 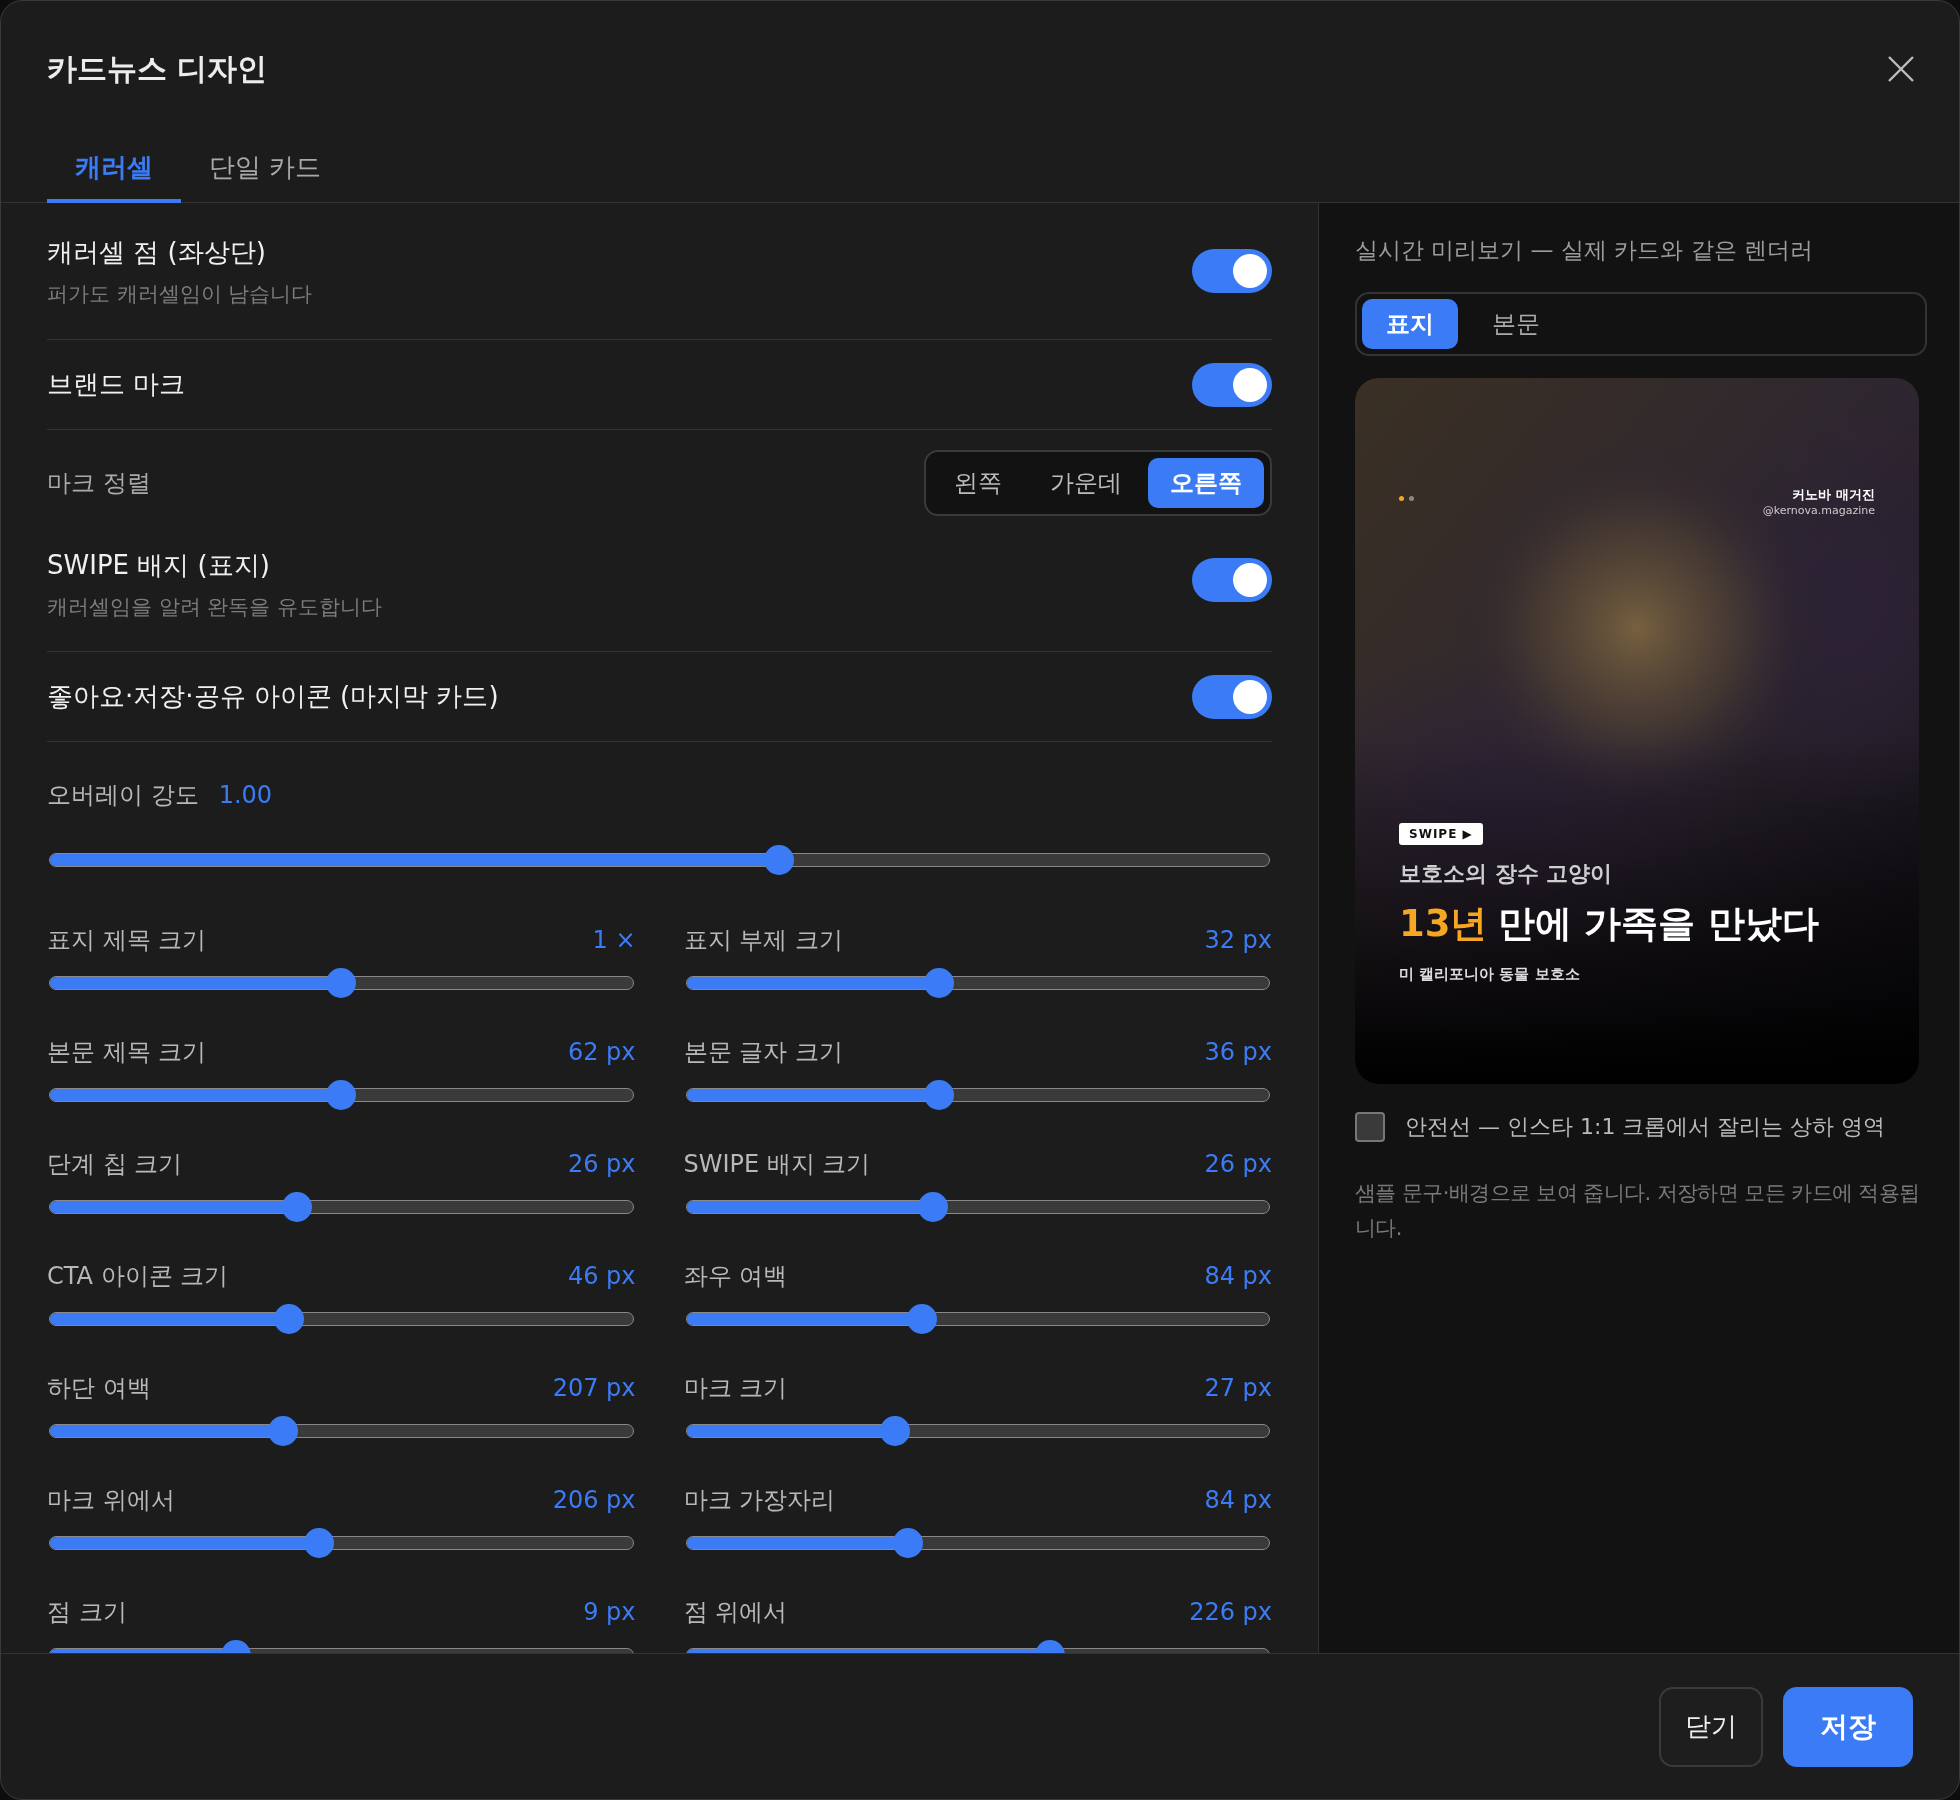 I want to click on tab: 캐러셀, so click(x=114, y=169).